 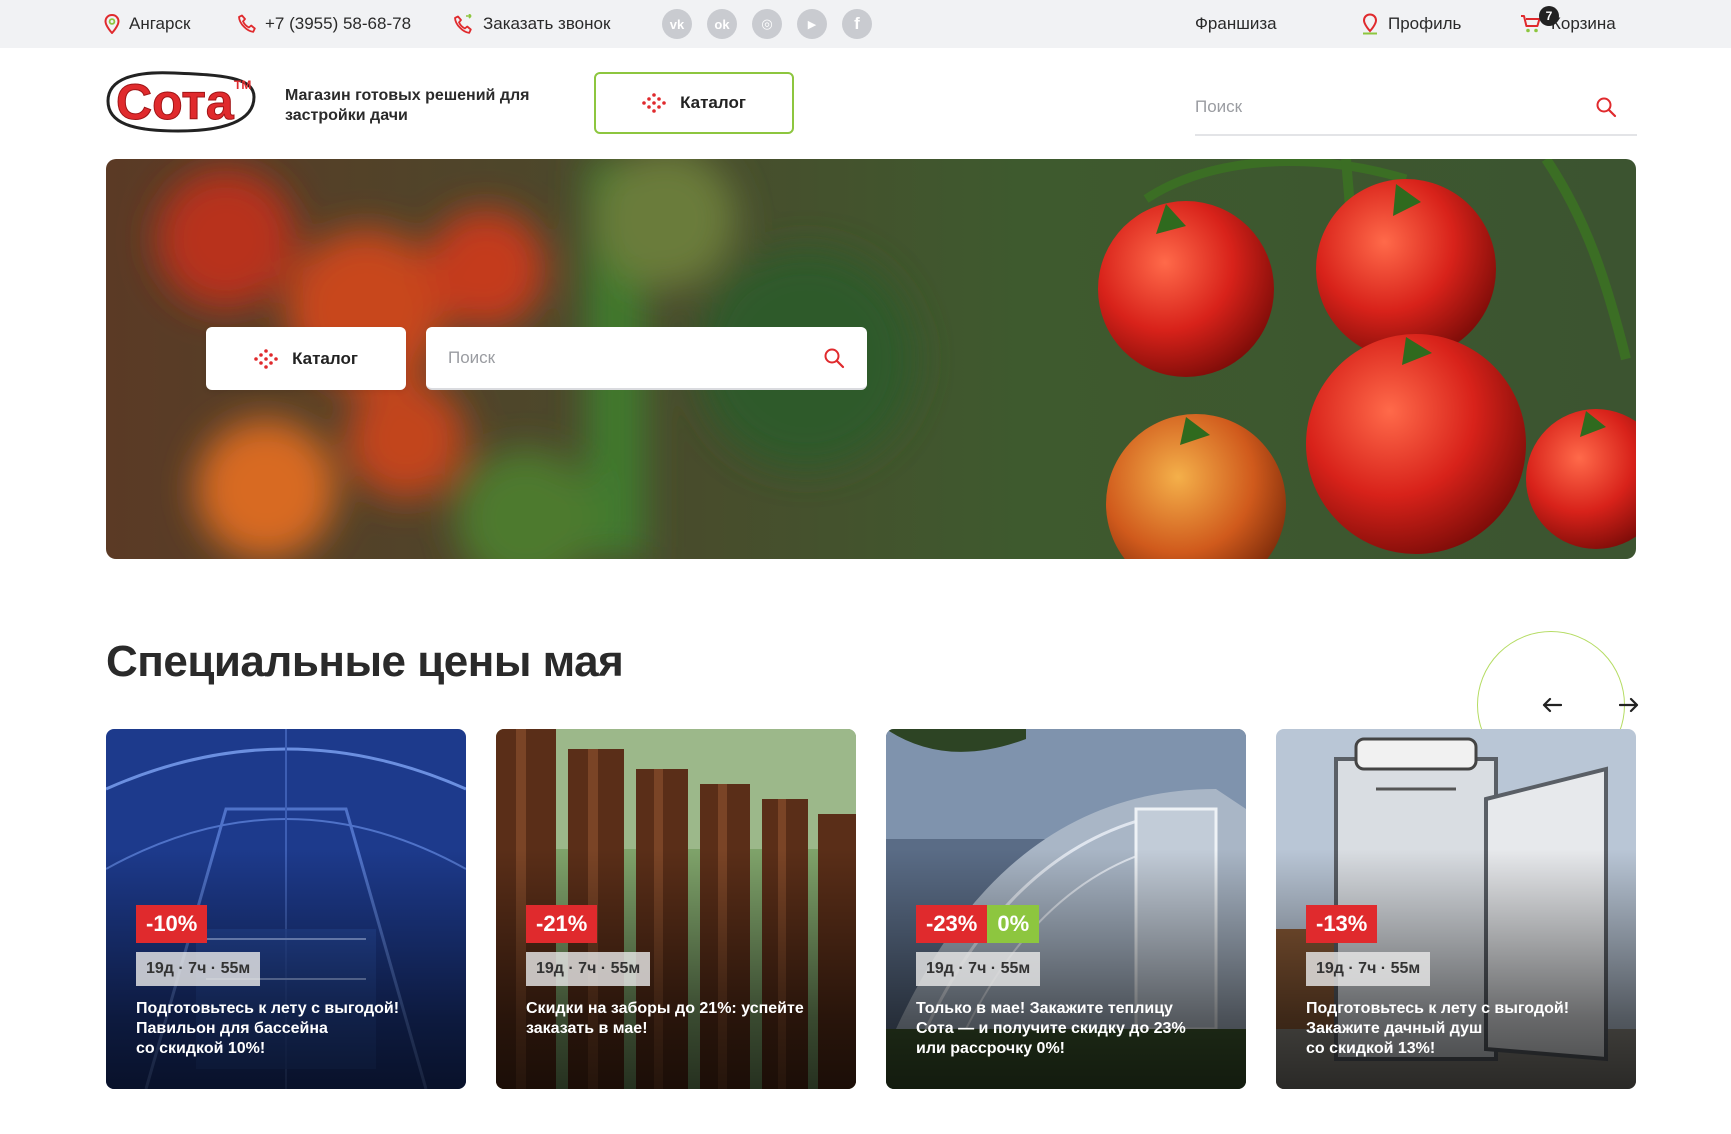 I want to click on discount-badge: -21%, so click(x=562, y=924).